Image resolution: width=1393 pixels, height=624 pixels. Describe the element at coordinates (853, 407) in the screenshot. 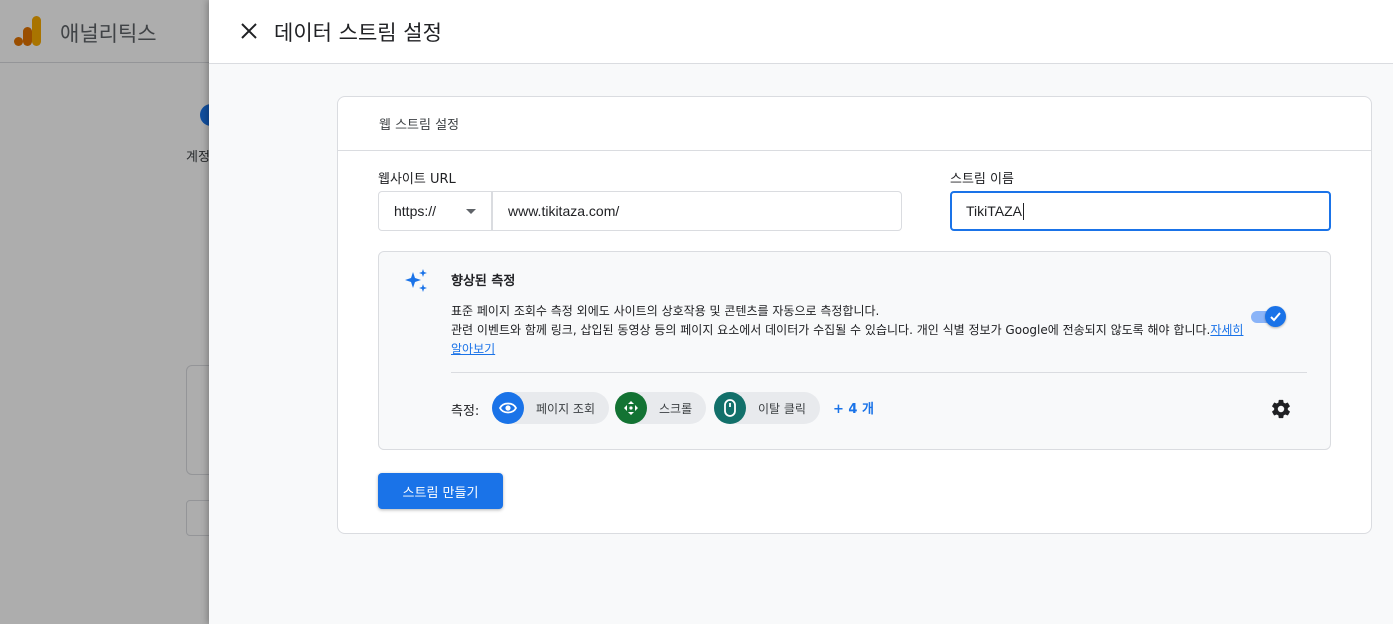

I see `more-measurements-link: + 4 개` at that location.